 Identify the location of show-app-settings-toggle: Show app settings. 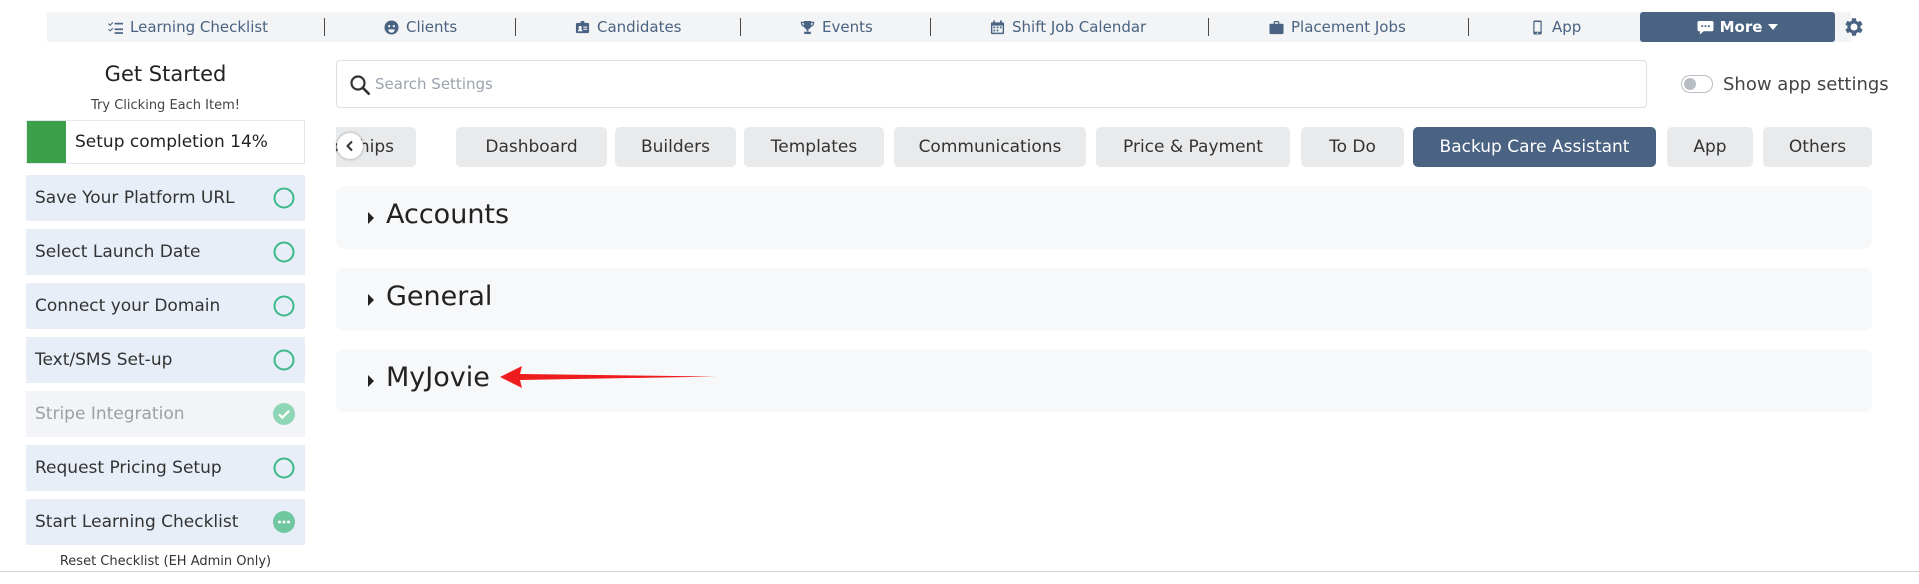
(1785, 84).